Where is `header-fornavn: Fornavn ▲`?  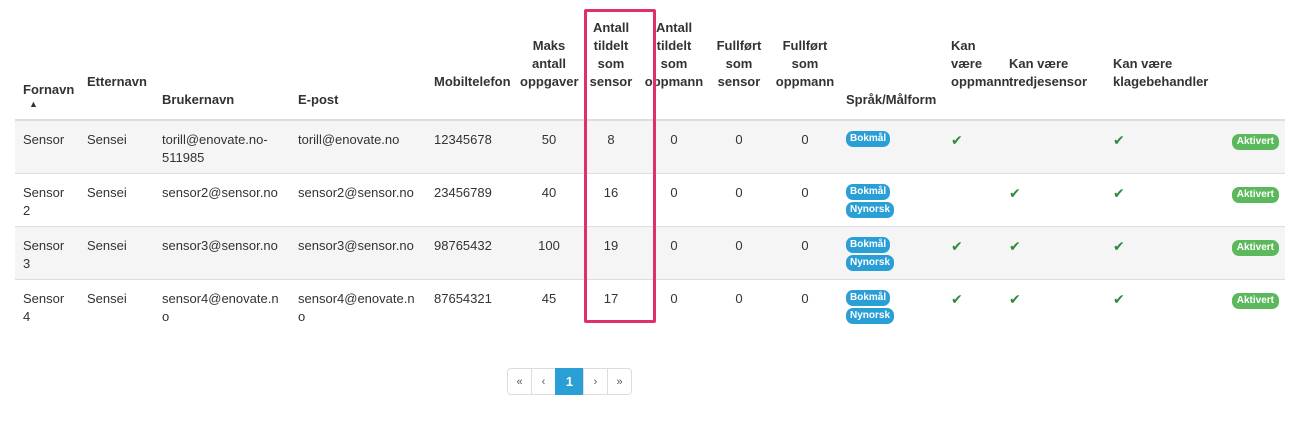
header-fornavn: Fornavn ▲ is located at coordinates (47, 60).